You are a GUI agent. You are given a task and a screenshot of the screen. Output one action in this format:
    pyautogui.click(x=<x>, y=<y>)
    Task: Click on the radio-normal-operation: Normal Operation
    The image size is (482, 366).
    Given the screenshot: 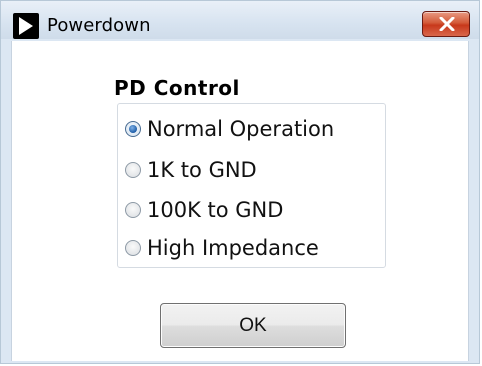 What is the action you would take?
    pyautogui.click(x=229, y=129)
    